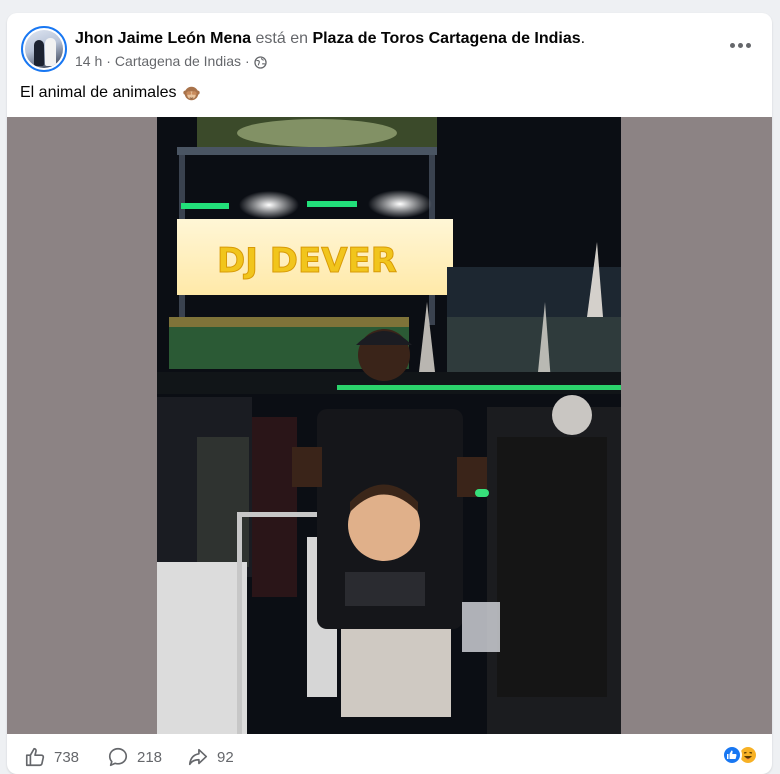  What do you see at coordinates (118, 757) in the screenshot?
I see `comment-icon` at bounding box center [118, 757].